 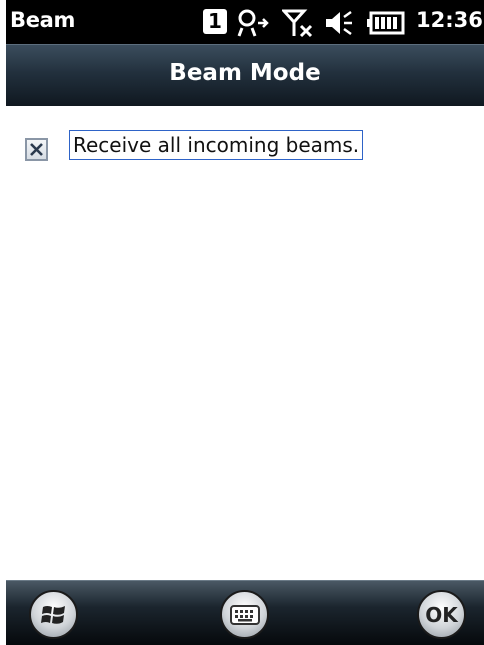 I want to click on ok-label: OK, so click(x=441, y=614).